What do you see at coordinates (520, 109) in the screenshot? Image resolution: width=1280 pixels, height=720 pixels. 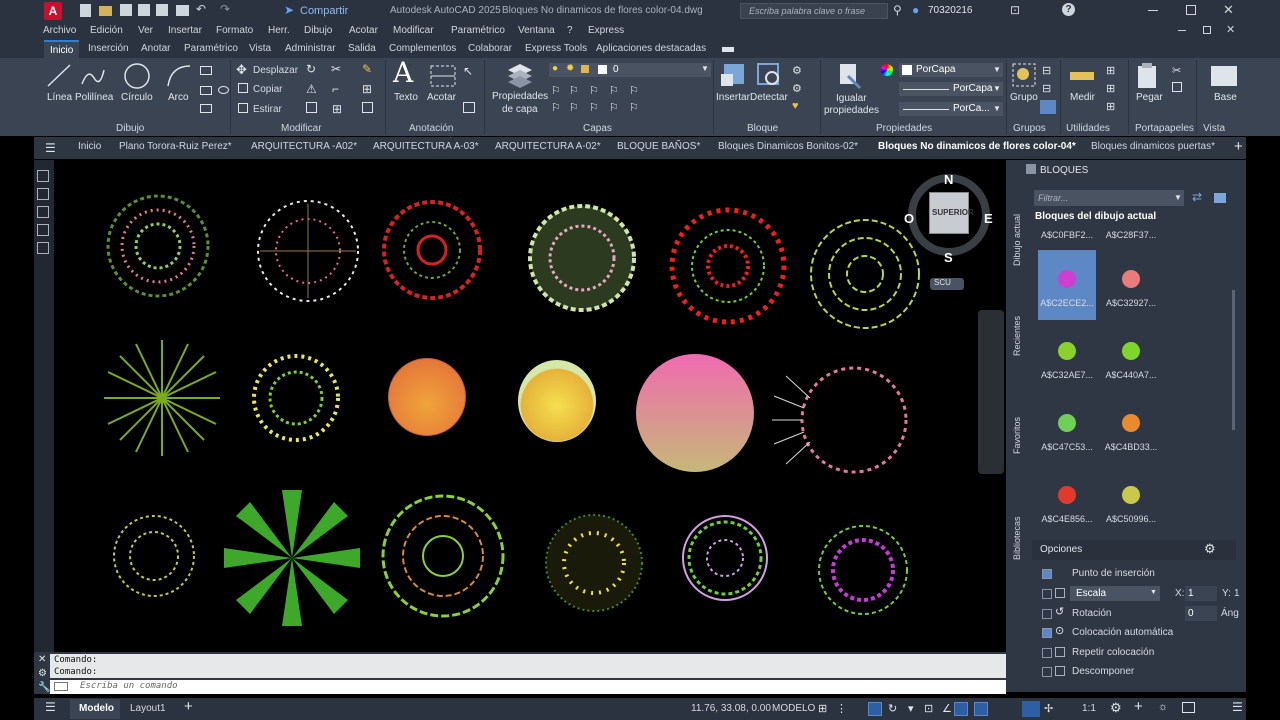 I see `layer-properties-label-2: de capa` at bounding box center [520, 109].